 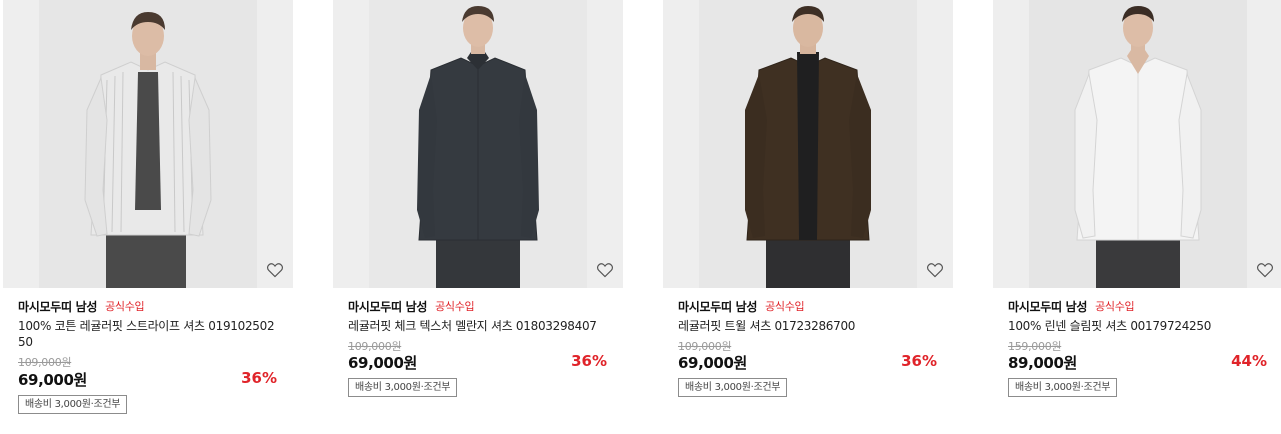 What do you see at coordinates (1139, 326) in the screenshot?
I see `product-title: 100% 린넨 슬림핏 셔츠 00179724250` at bounding box center [1139, 326].